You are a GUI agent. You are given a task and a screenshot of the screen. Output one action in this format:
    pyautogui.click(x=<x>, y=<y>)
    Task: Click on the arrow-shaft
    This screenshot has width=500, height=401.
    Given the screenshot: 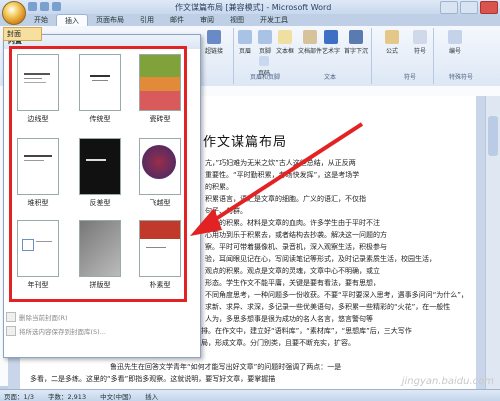 What is the action you would take?
    pyautogui.click(x=285, y=174)
    